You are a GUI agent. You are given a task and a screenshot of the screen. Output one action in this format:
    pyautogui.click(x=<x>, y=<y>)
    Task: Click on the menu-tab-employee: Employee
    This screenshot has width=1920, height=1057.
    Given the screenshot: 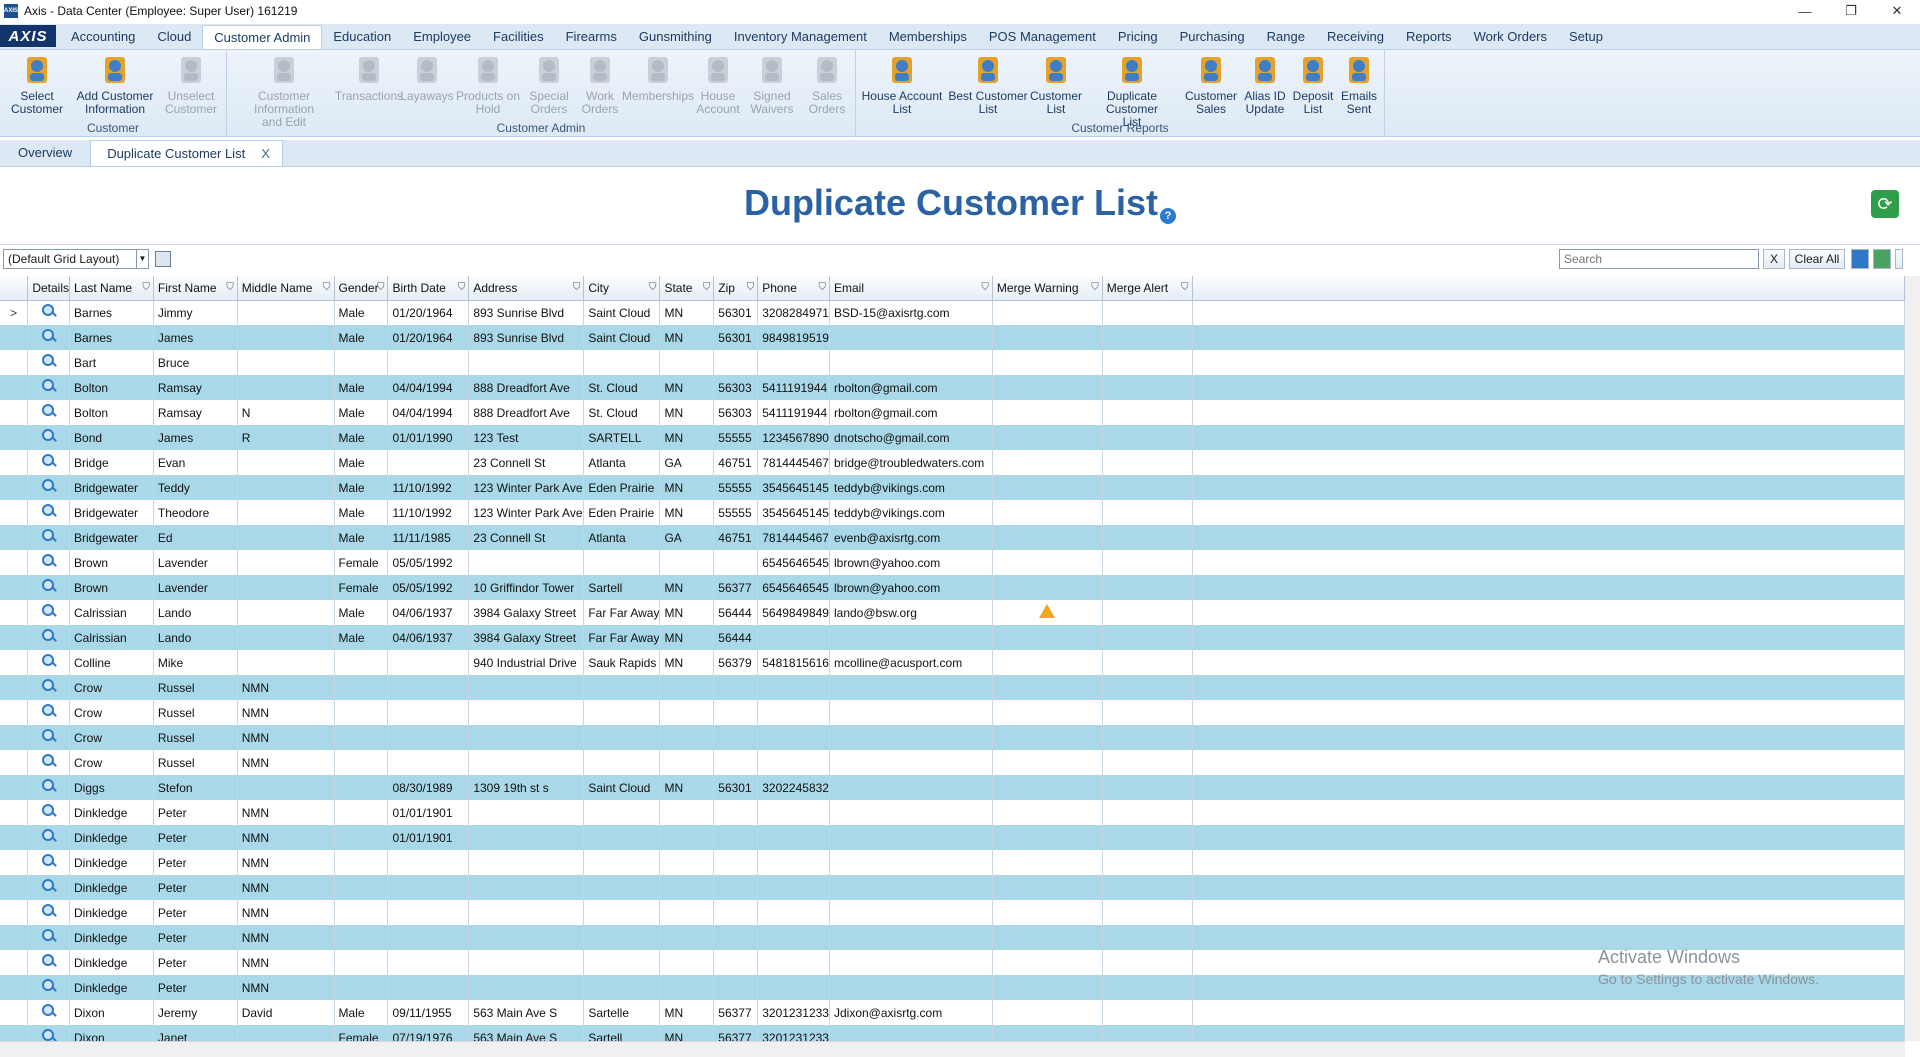 What is the action you would take?
    pyautogui.click(x=442, y=37)
    